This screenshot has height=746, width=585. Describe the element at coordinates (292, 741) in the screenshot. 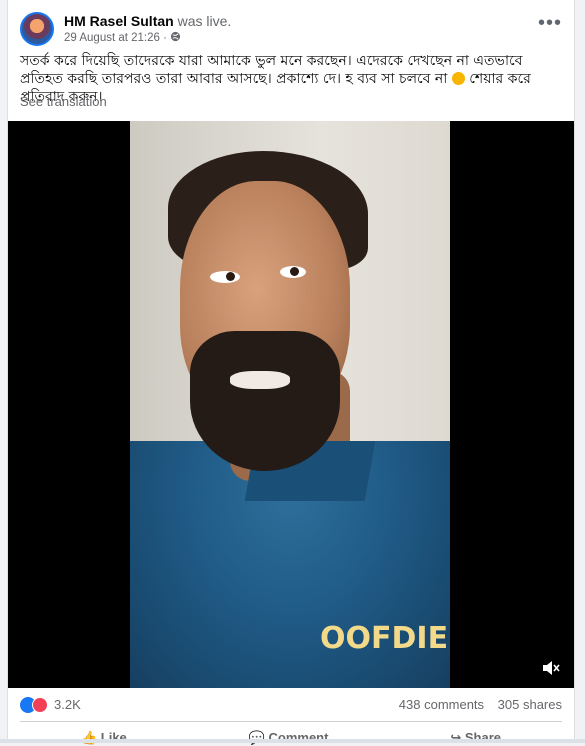

I see `bottom-bar` at that location.